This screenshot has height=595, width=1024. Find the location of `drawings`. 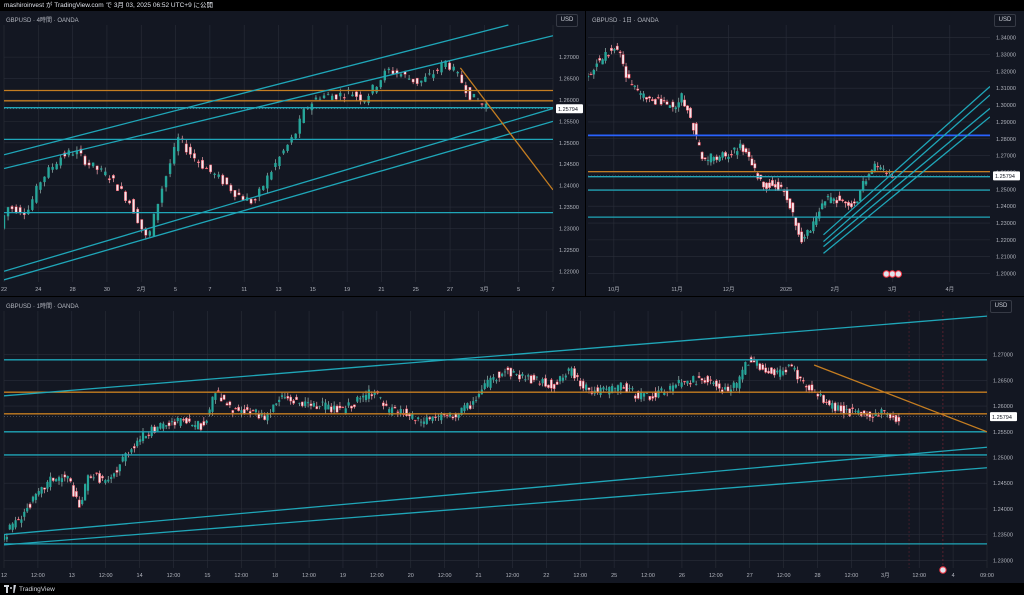

drawings is located at coordinates (789, 170).